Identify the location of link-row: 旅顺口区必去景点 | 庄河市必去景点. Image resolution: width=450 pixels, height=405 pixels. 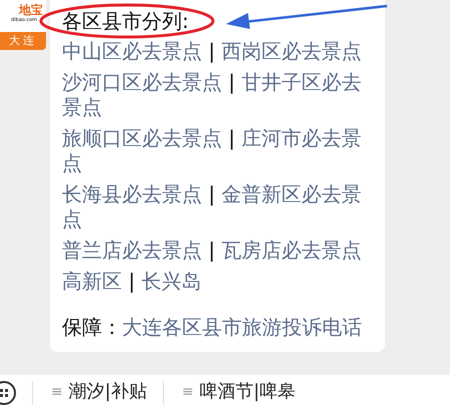
(217, 151).